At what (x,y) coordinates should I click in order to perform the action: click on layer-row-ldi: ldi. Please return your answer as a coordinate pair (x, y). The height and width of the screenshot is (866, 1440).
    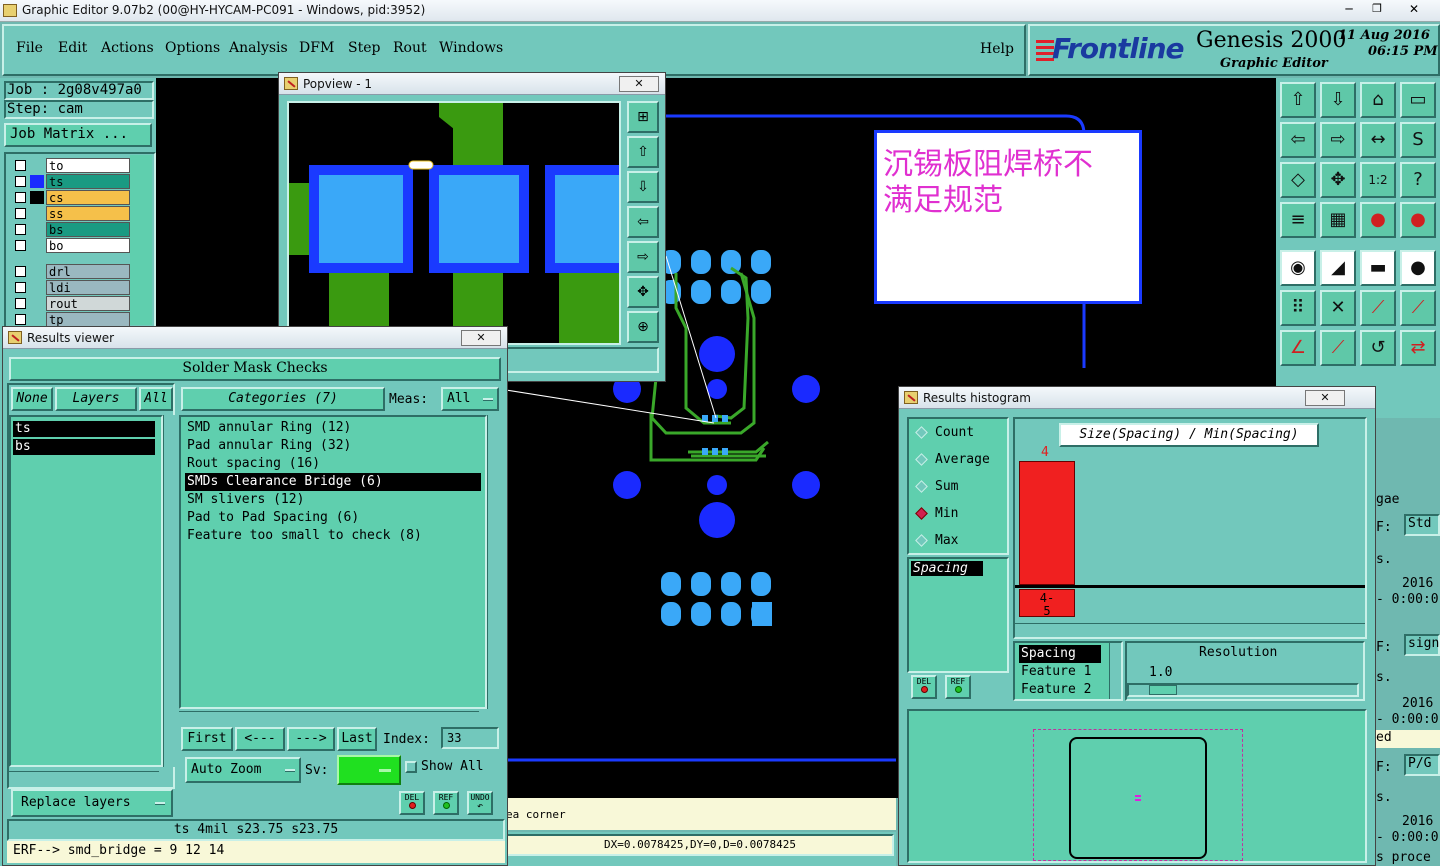
    Looking at the image, I should click on (72, 287).